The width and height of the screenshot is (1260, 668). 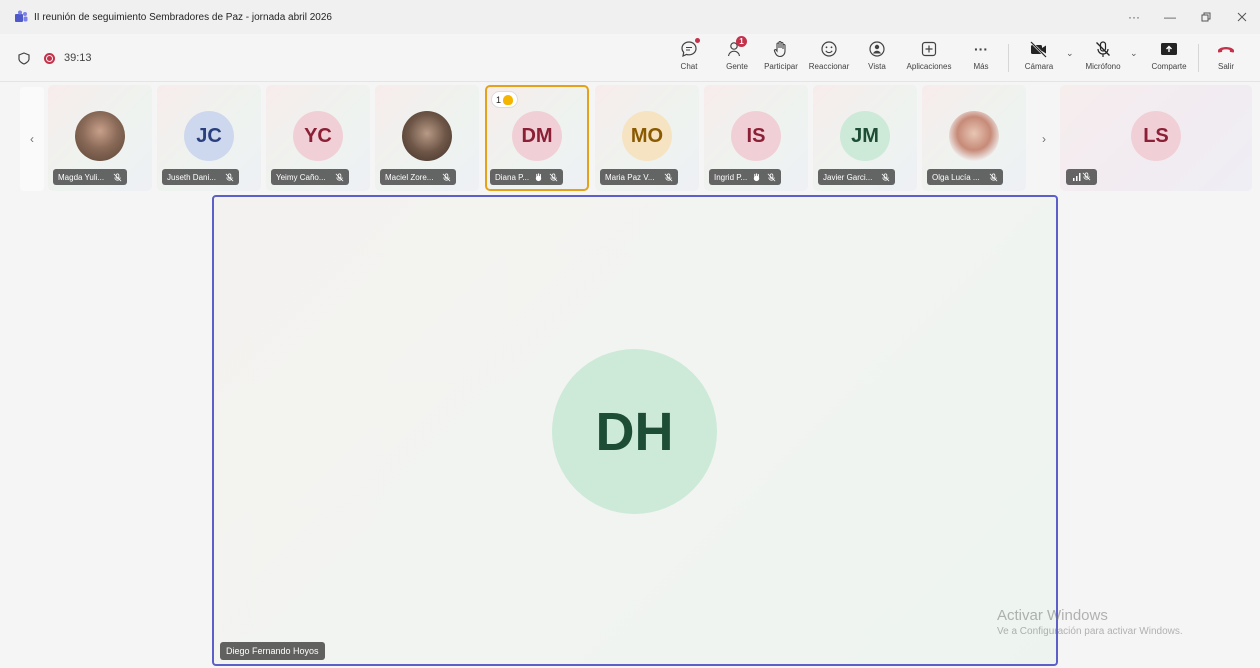 I want to click on microphone-button: Micrófono, so click(x=1103, y=58).